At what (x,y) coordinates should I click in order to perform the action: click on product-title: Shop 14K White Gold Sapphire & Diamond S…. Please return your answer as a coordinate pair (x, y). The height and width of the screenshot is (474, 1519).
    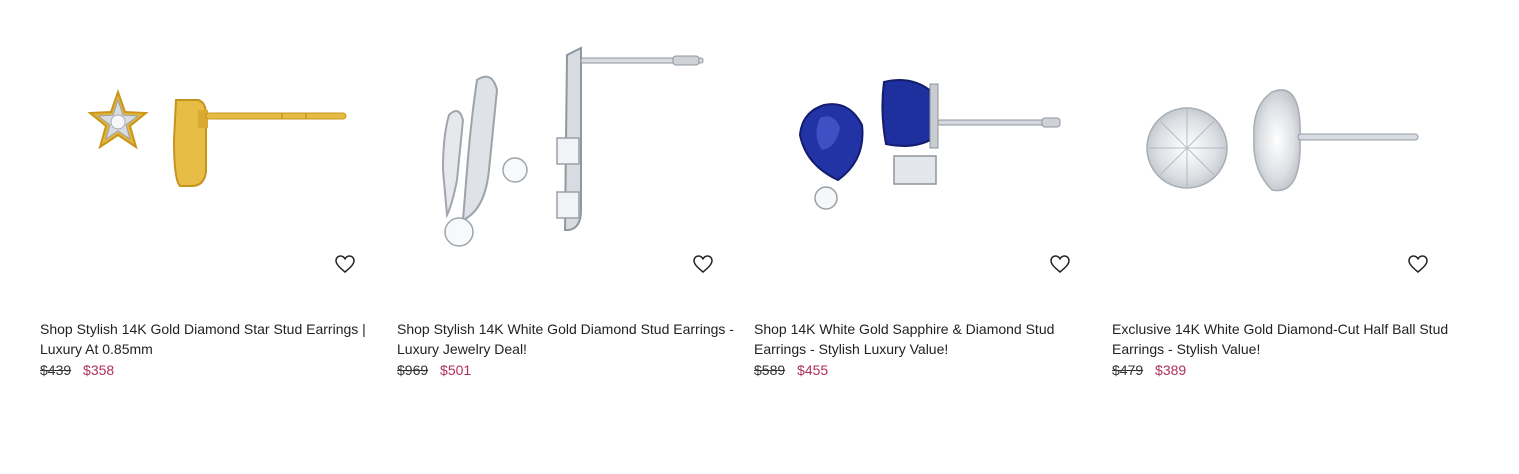
    Looking at the image, I should click on (926, 339).